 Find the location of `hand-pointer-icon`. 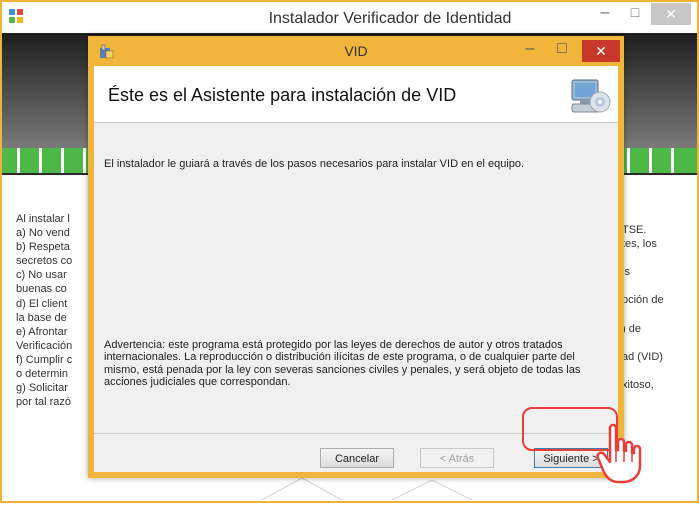

hand-pointer-icon is located at coordinates (619, 453).